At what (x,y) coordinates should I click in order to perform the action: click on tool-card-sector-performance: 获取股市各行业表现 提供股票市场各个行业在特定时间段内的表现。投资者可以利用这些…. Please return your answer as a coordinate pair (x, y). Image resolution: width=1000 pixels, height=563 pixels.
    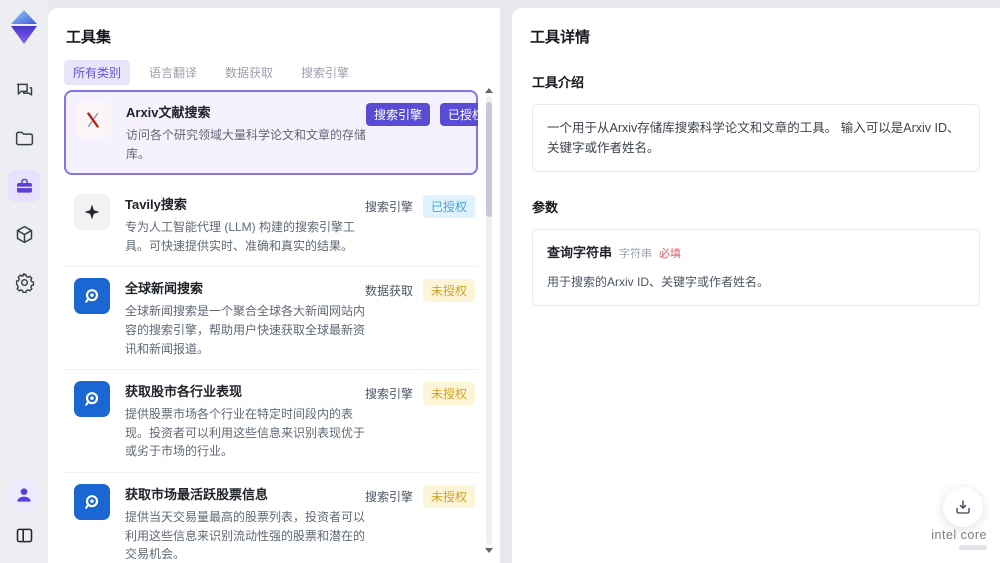
    Looking at the image, I should click on (271, 421).